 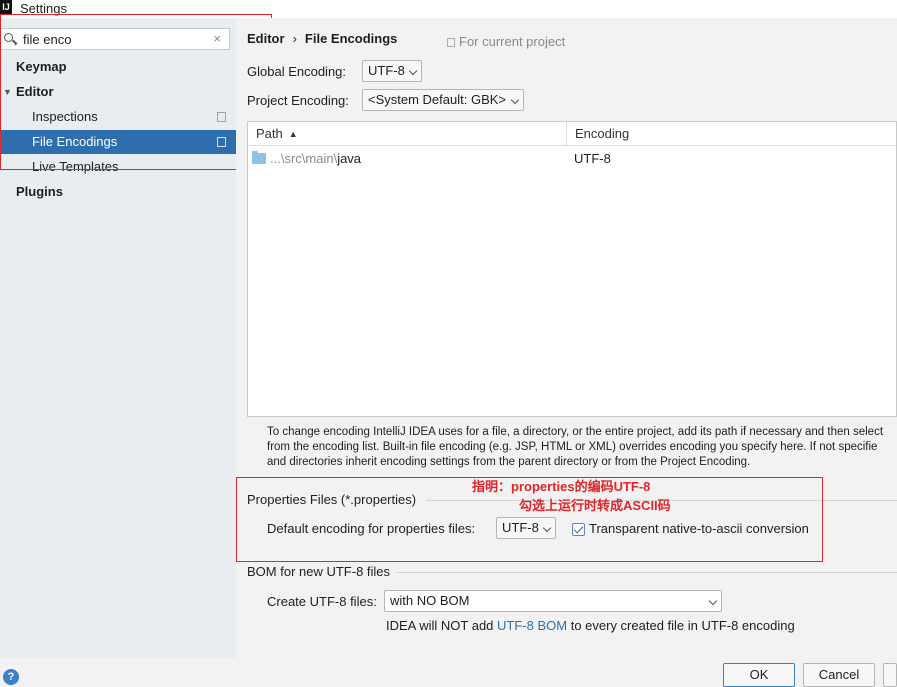 I want to click on bom-option-value: with NO BOM, so click(x=430, y=600).